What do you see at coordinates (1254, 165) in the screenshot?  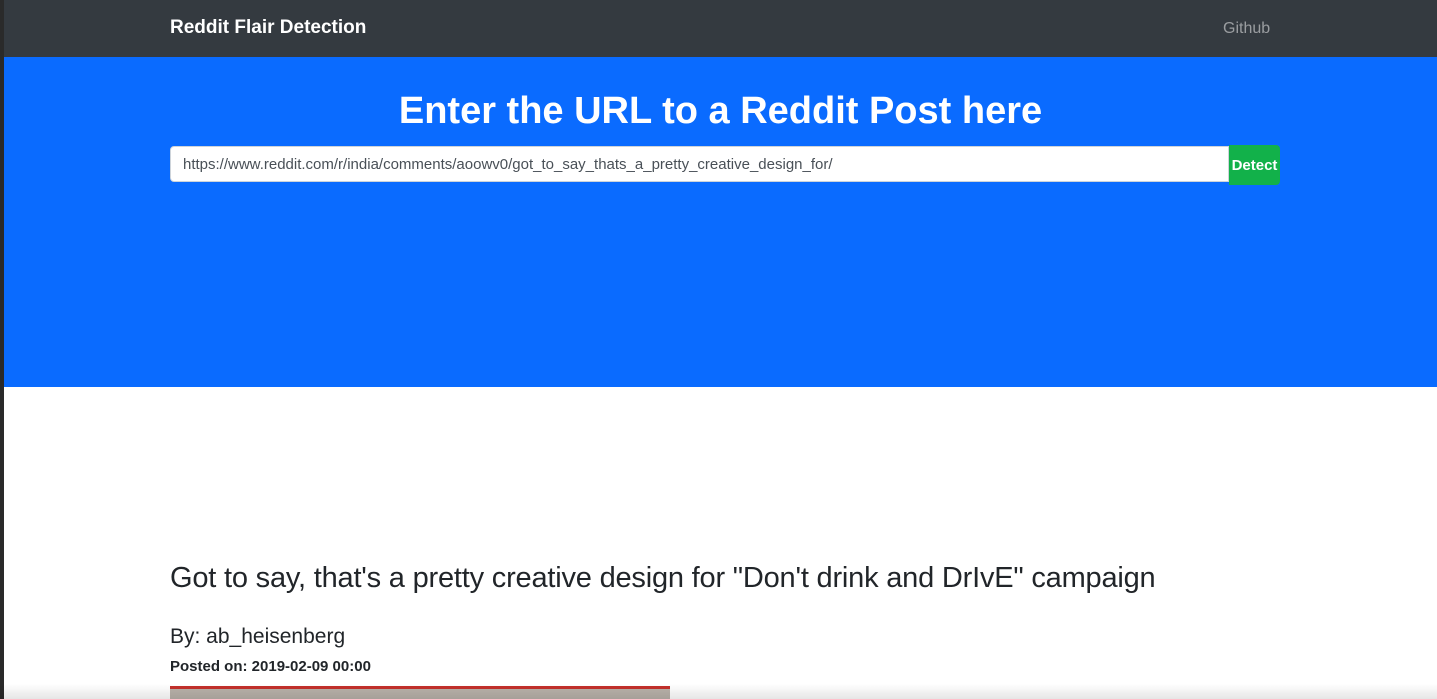 I see `detect-button: Detect` at bounding box center [1254, 165].